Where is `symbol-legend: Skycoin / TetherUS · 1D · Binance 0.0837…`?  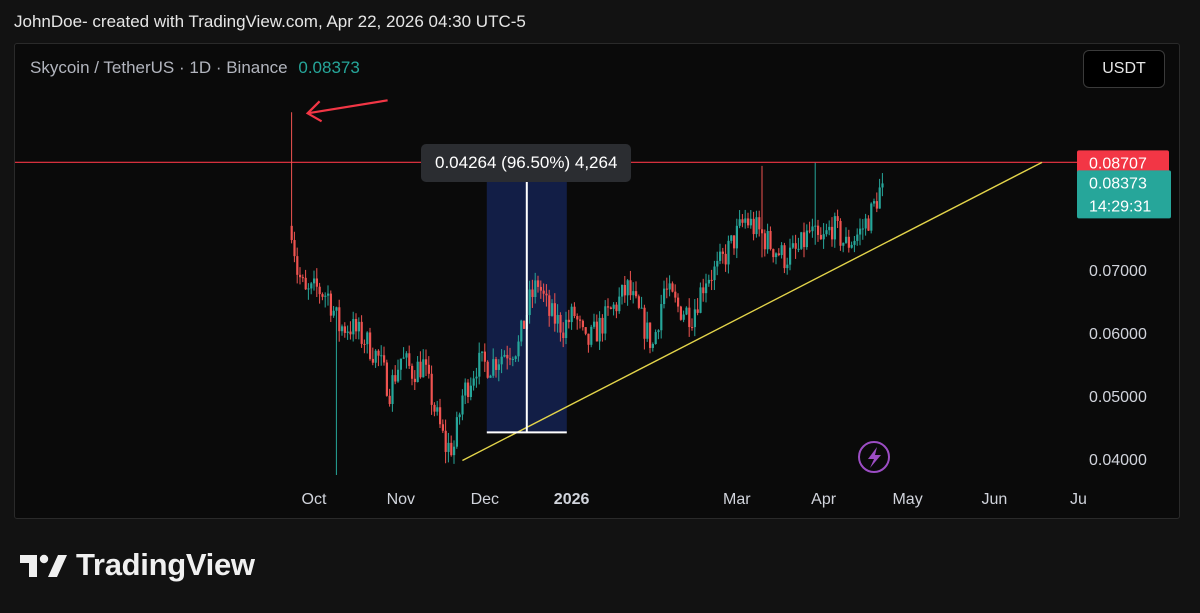 symbol-legend: Skycoin / TetherUS · 1D · Binance 0.0837… is located at coordinates (195, 68).